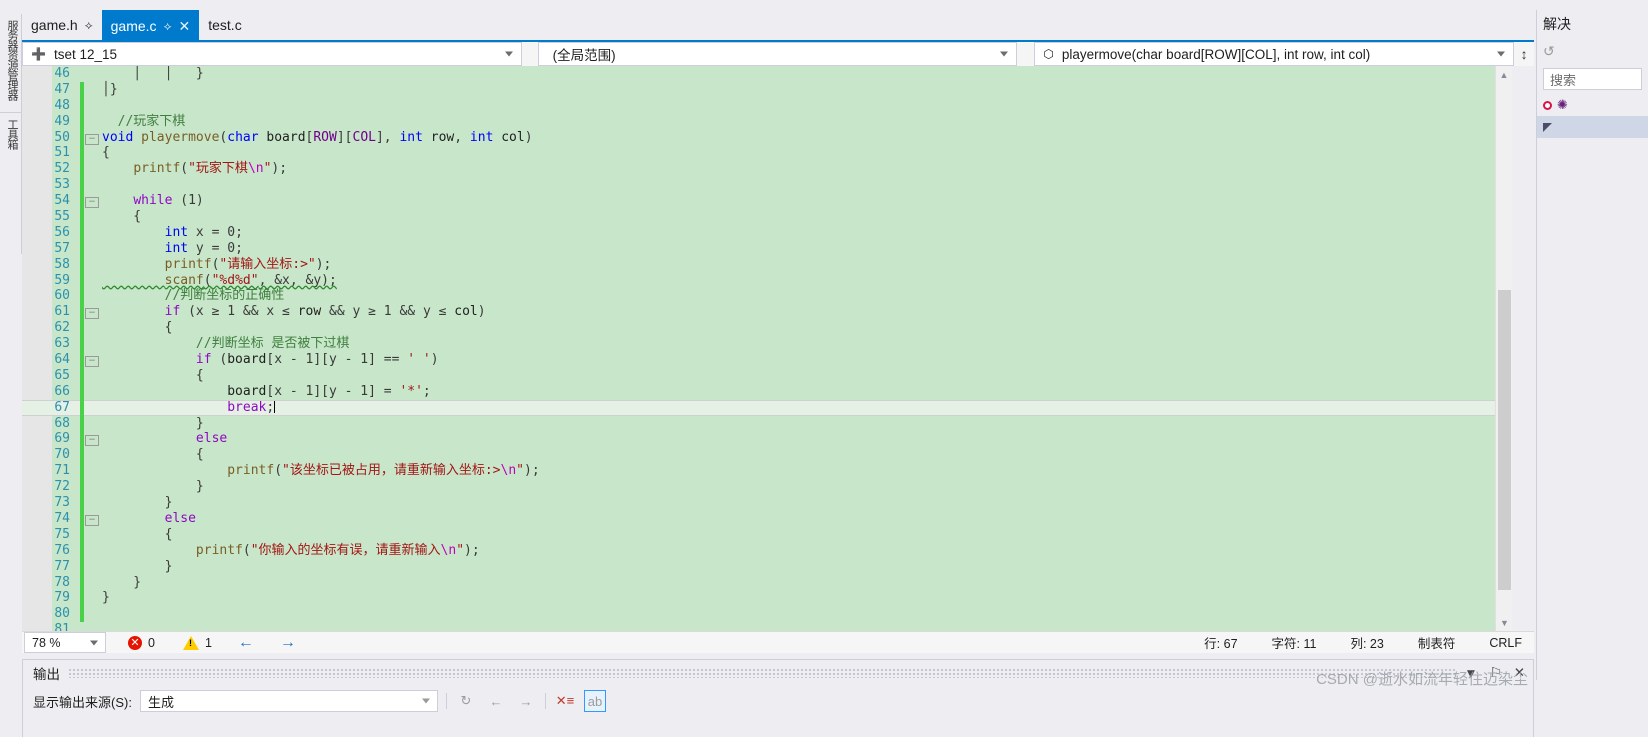 This screenshot has height=737, width=1648. What do you see at coordinates (133, 25) in the screenshot?
I see `tab-label: game.c` at bounding box center [133, 25].